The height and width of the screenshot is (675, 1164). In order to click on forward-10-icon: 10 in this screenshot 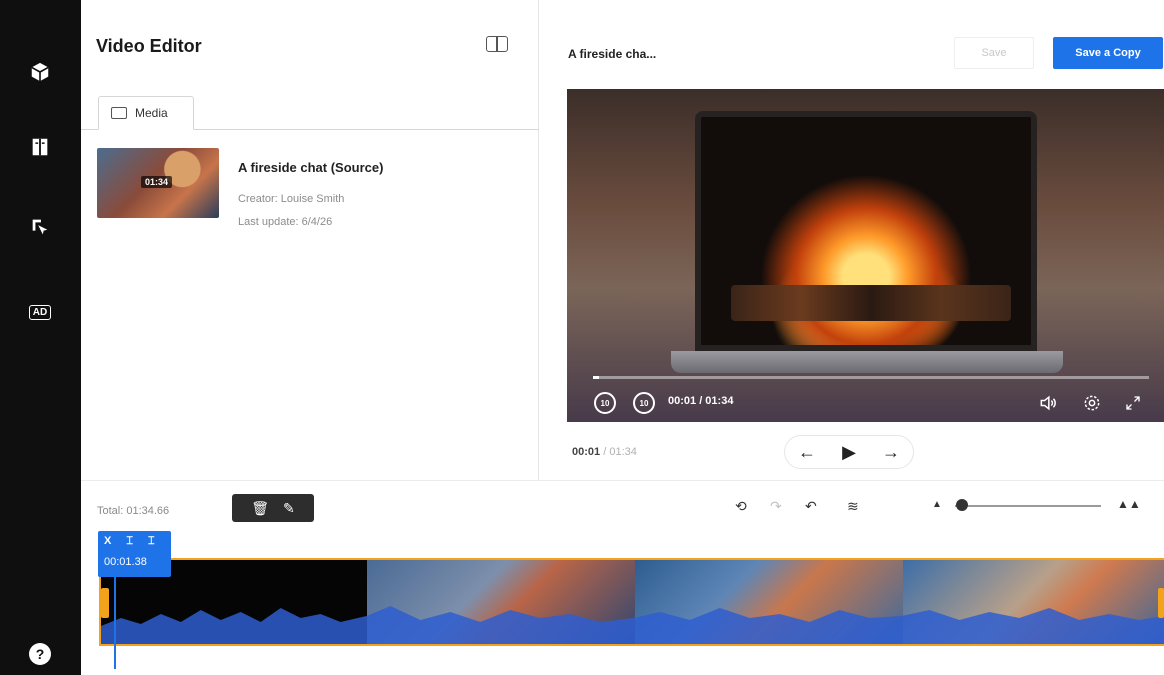, I will do `click(644, 403)`.